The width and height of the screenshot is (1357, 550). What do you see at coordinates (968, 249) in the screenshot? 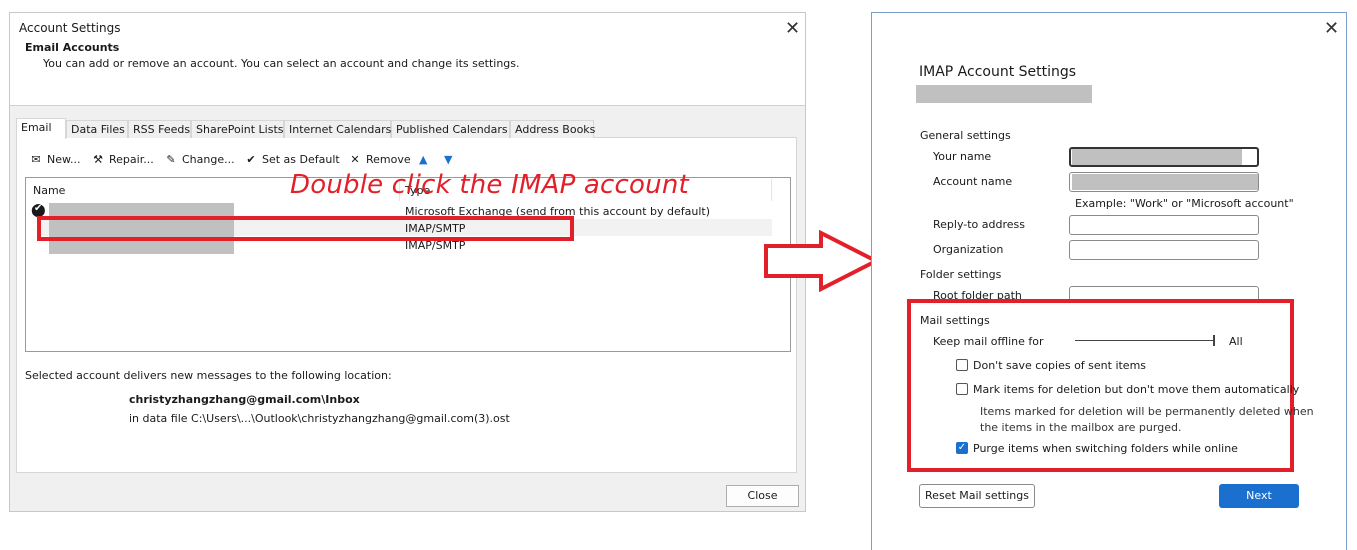
I see `organization-label: Organization` at bounding box center [968, 249].